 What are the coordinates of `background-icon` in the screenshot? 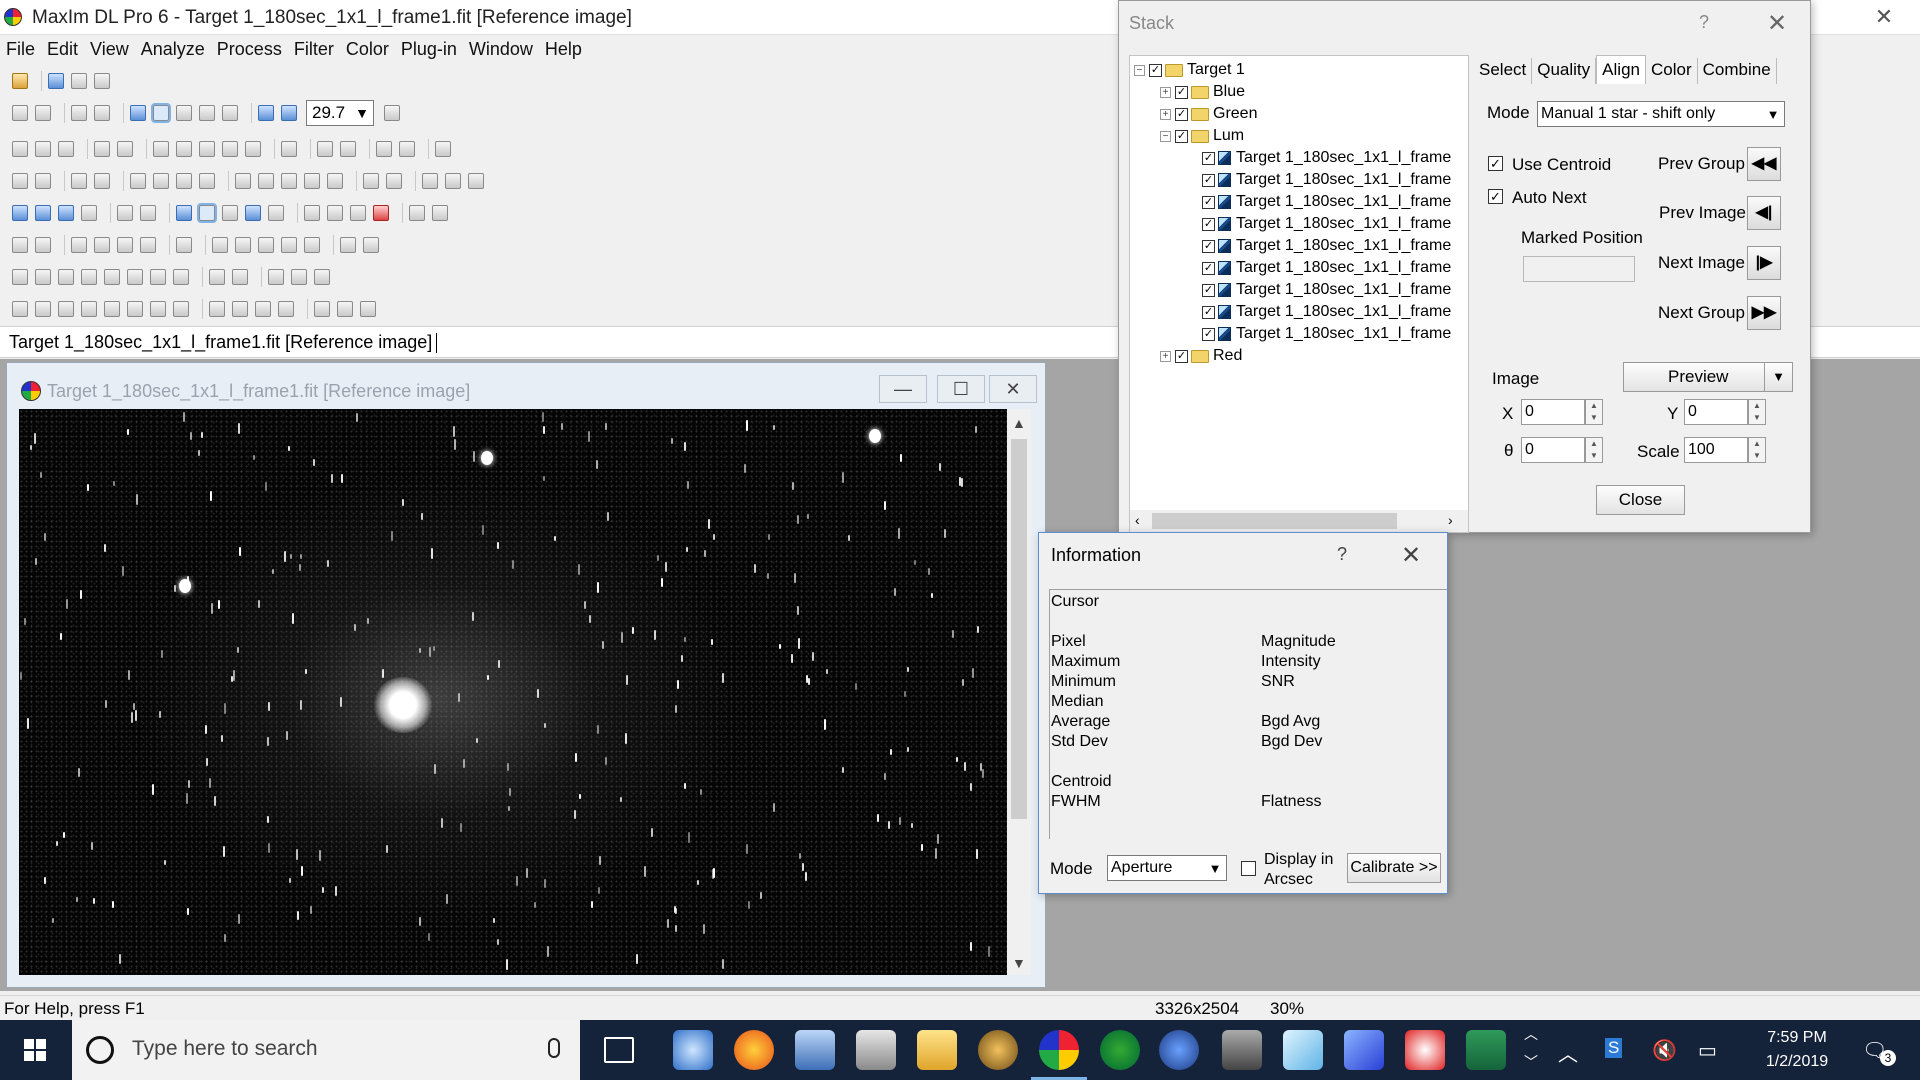 It's located at (289, 245).